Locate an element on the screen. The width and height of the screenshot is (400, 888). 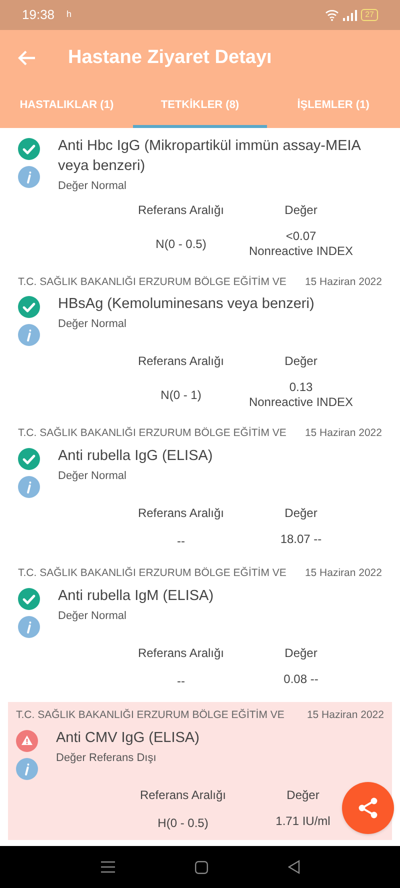
test-name: Anti rubella IgM (ELISA) is located at coordinates (136, 596).